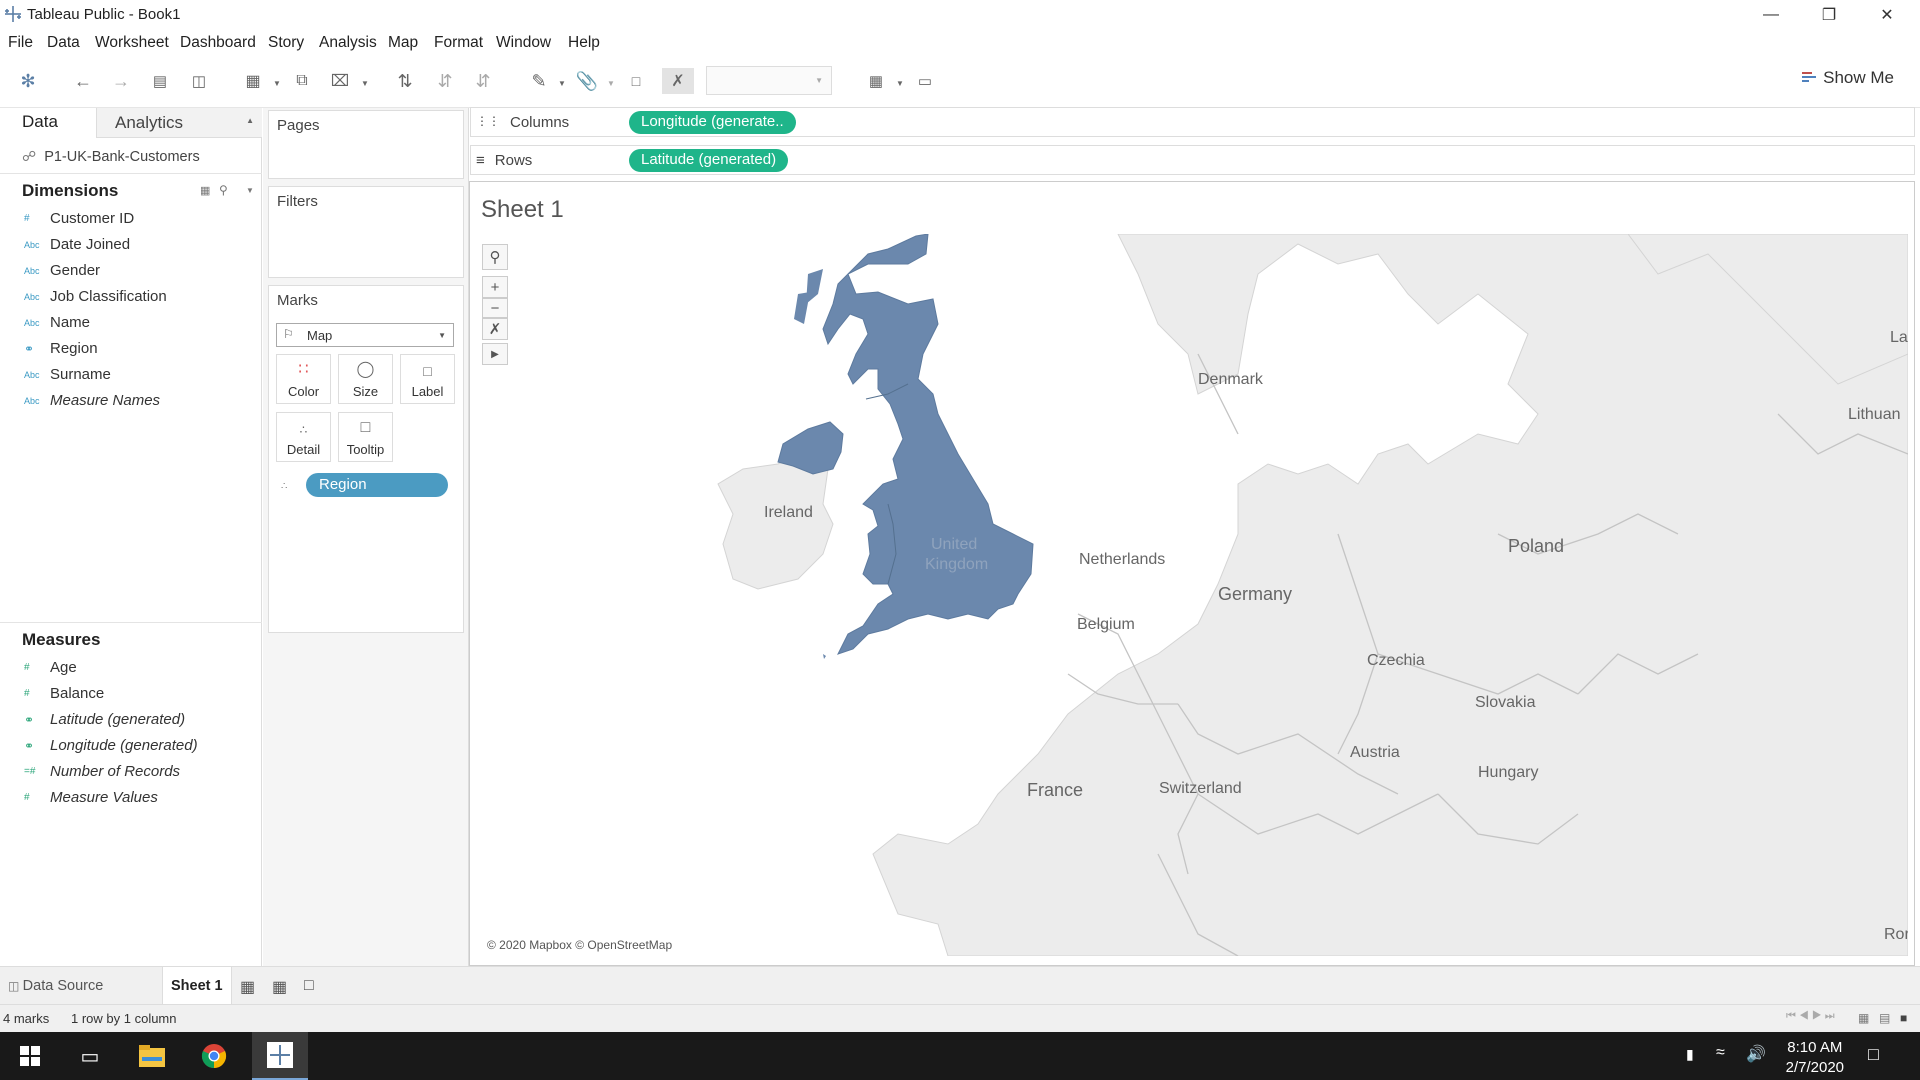  I want to click on new-datasource-icon: ◫, so click(199, 81).